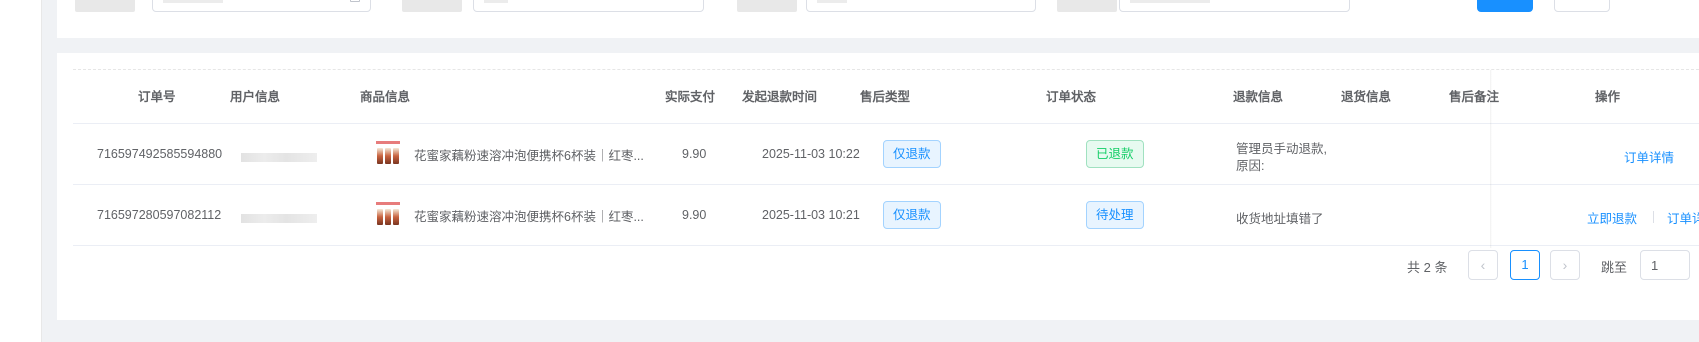 The height and width of the screenshot is (342, 1699). What do you see at coordinates (1582, 6) in the screenshot?
I see `reset-button` at bounding box center [1582, 6].